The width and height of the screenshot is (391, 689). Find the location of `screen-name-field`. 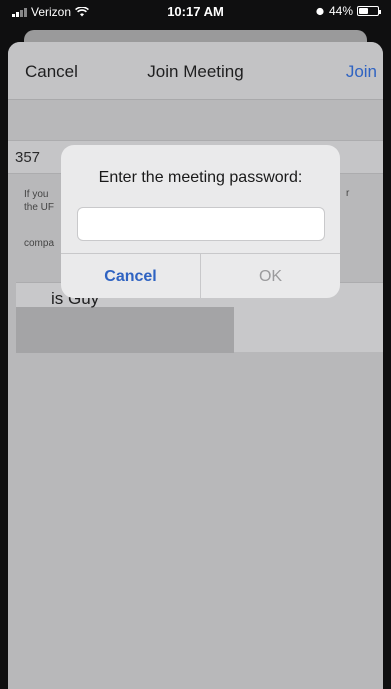

screen-name-field is located at coordinates (125, 330).